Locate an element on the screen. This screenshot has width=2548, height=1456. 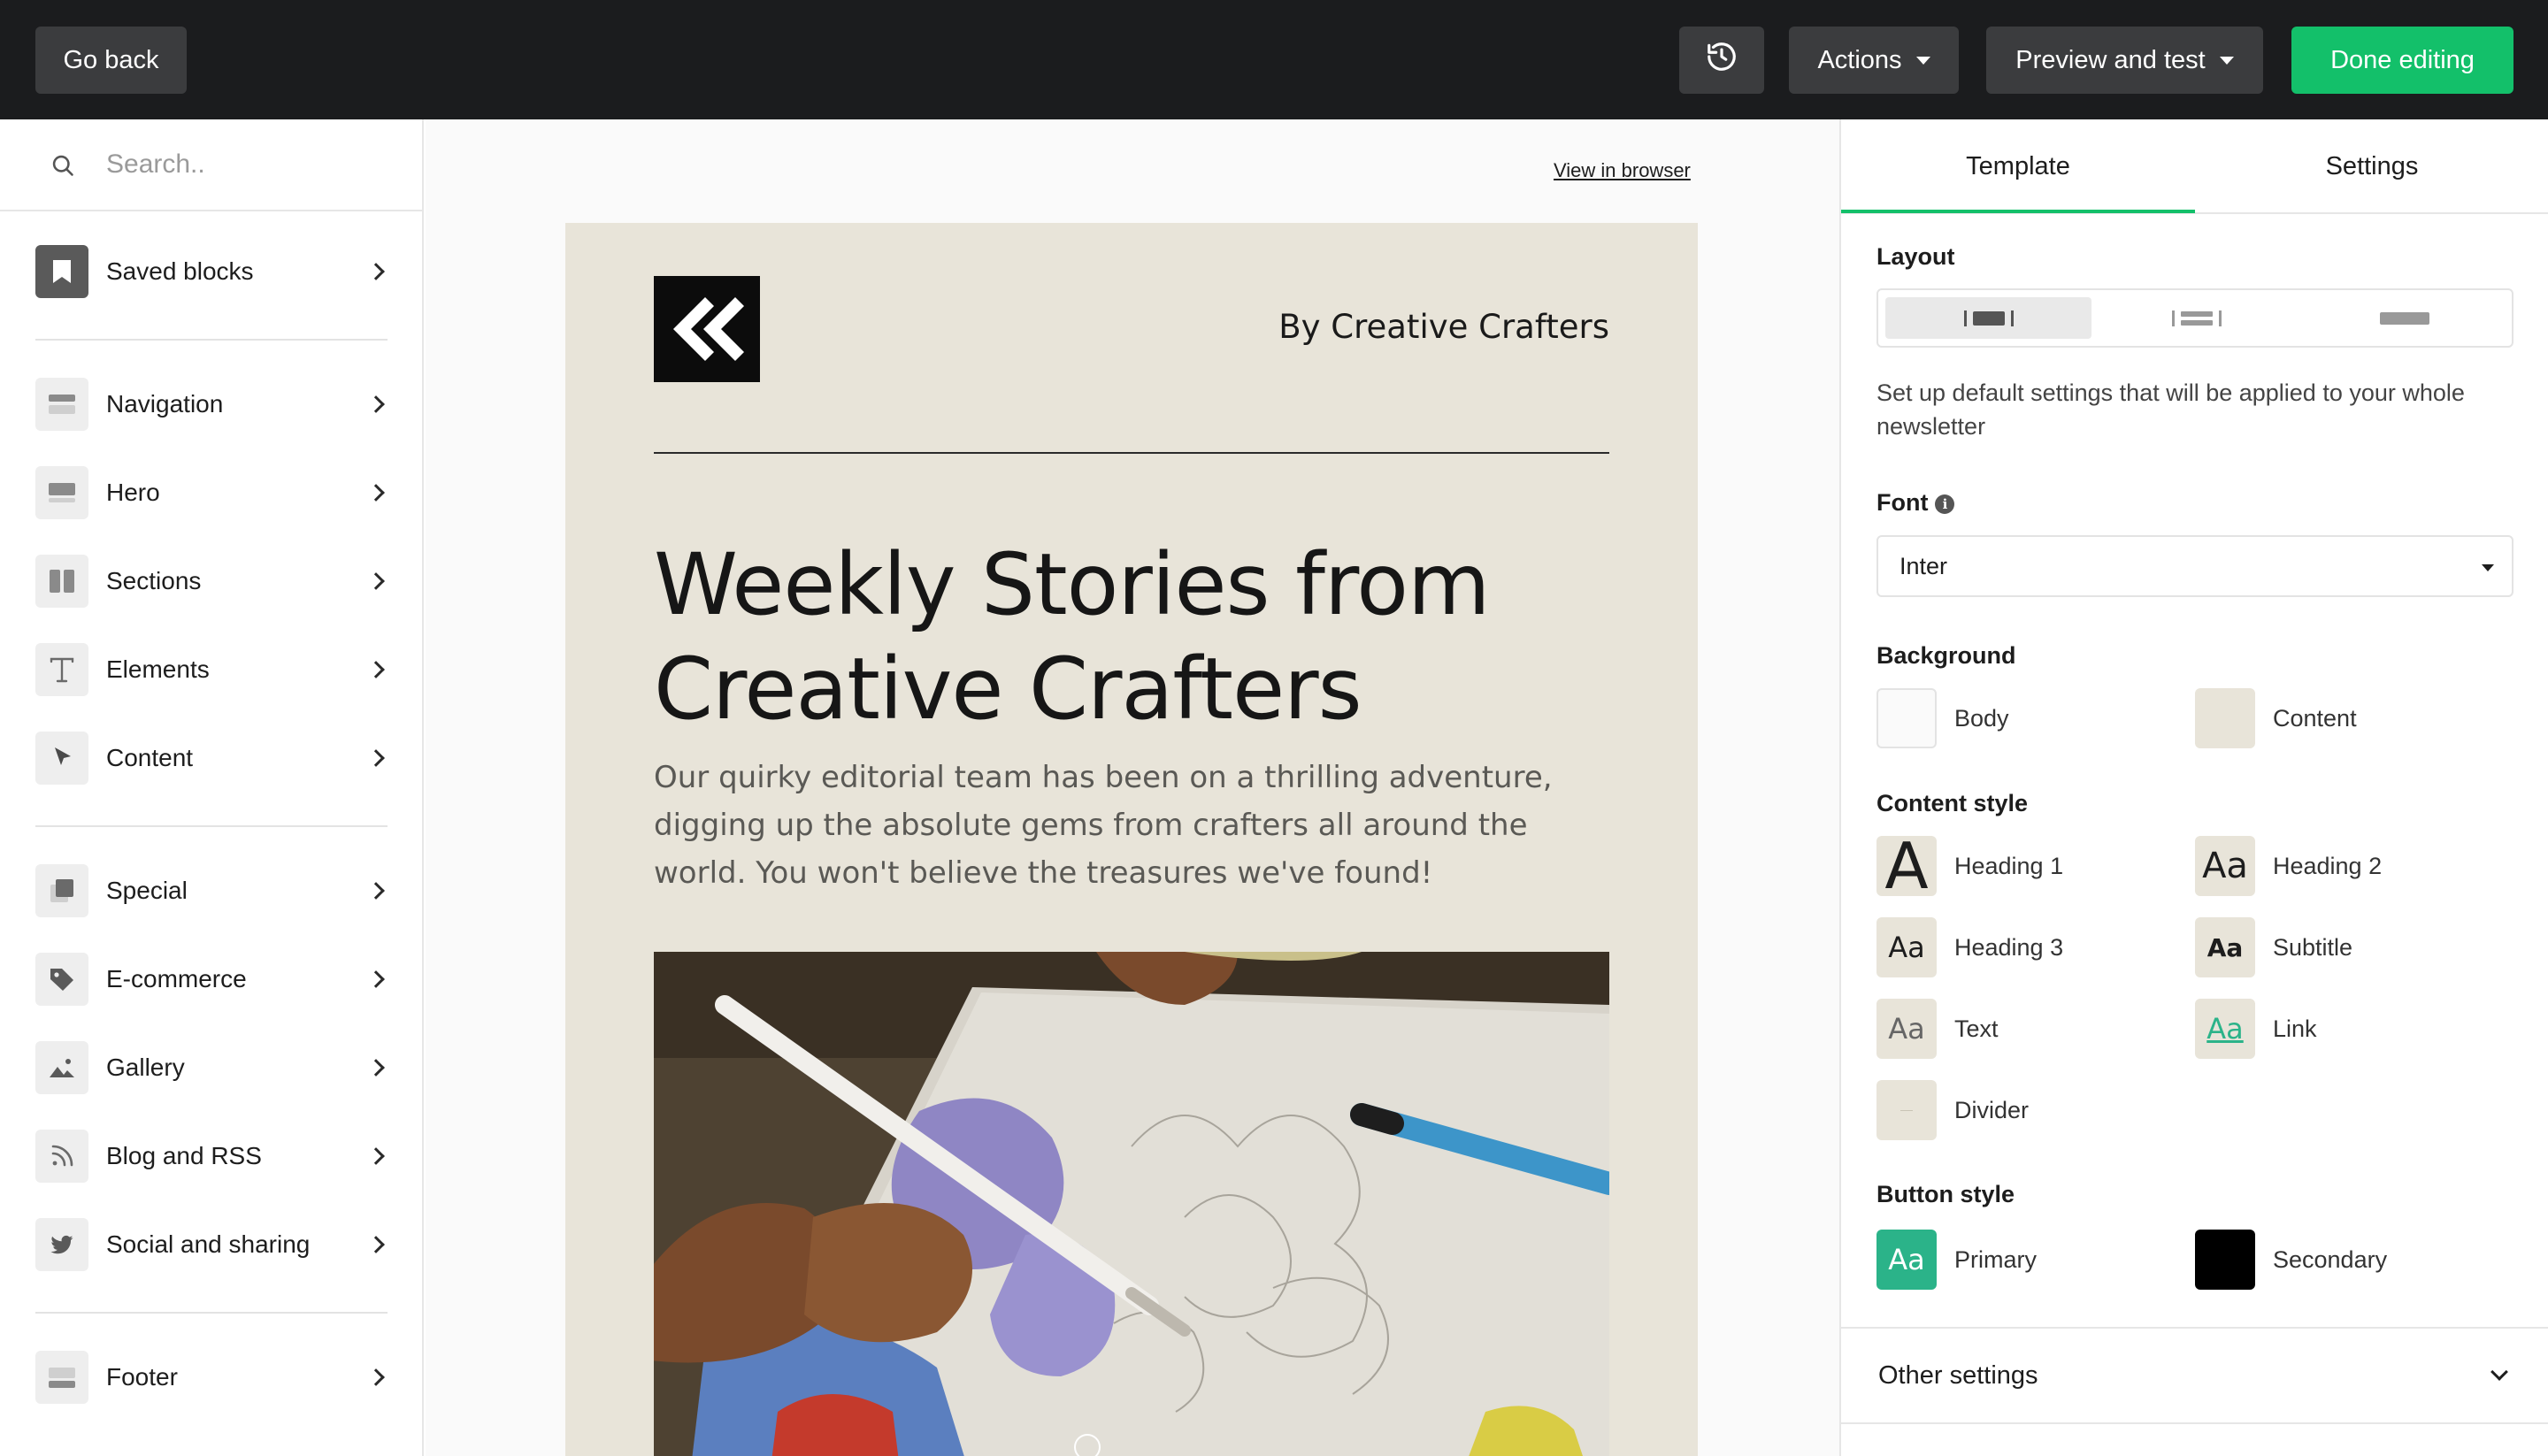
style-text: Aa Text is located at coordinates (1938, 1029).